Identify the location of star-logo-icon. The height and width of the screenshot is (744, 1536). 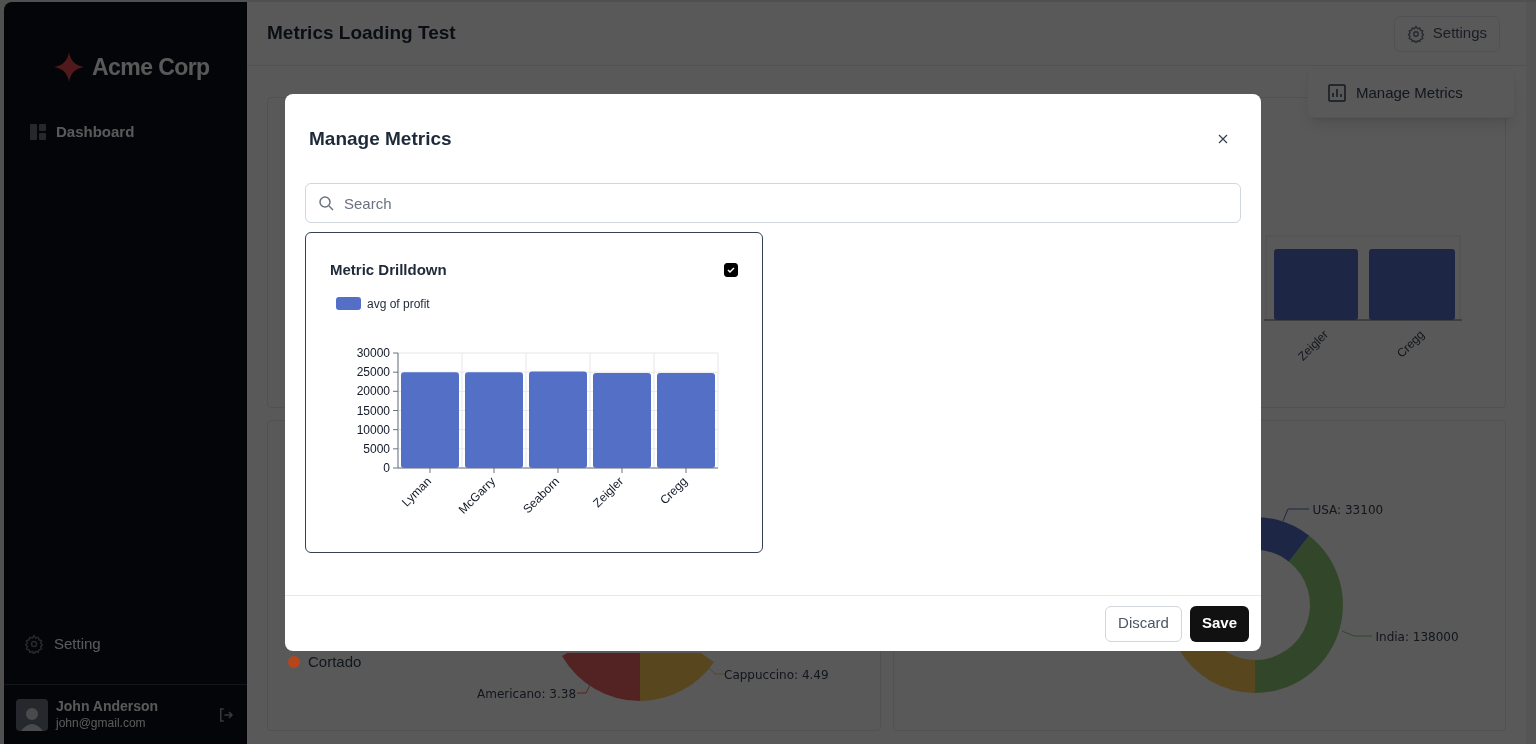
(69, 67).